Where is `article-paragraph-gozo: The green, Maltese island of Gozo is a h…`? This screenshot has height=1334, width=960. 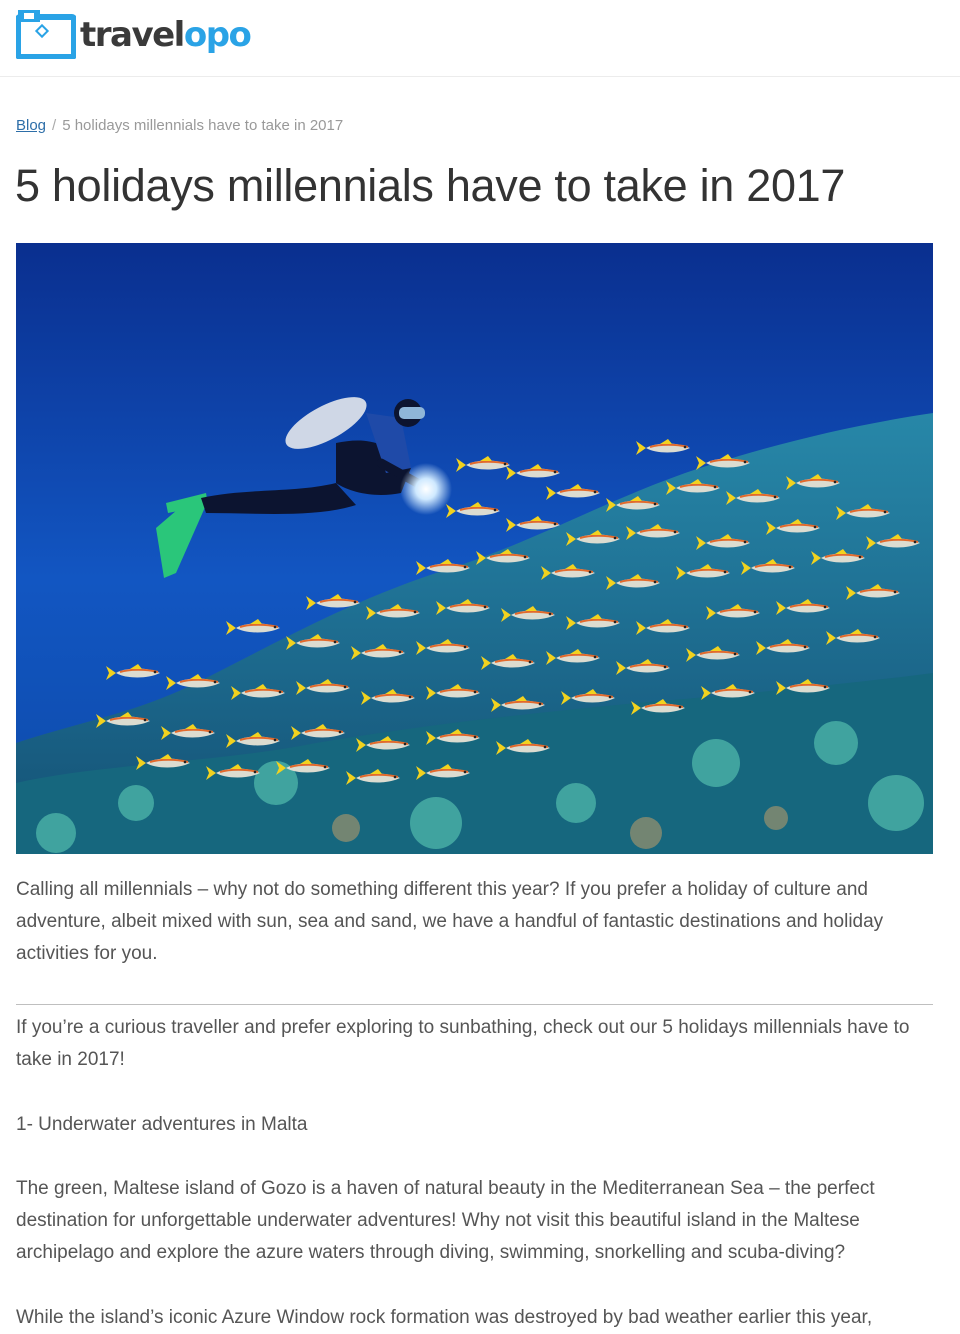 article-paragraph-gozo: The green, Maltese island of Gozo is a h… is located at coordinates (445, 1220).